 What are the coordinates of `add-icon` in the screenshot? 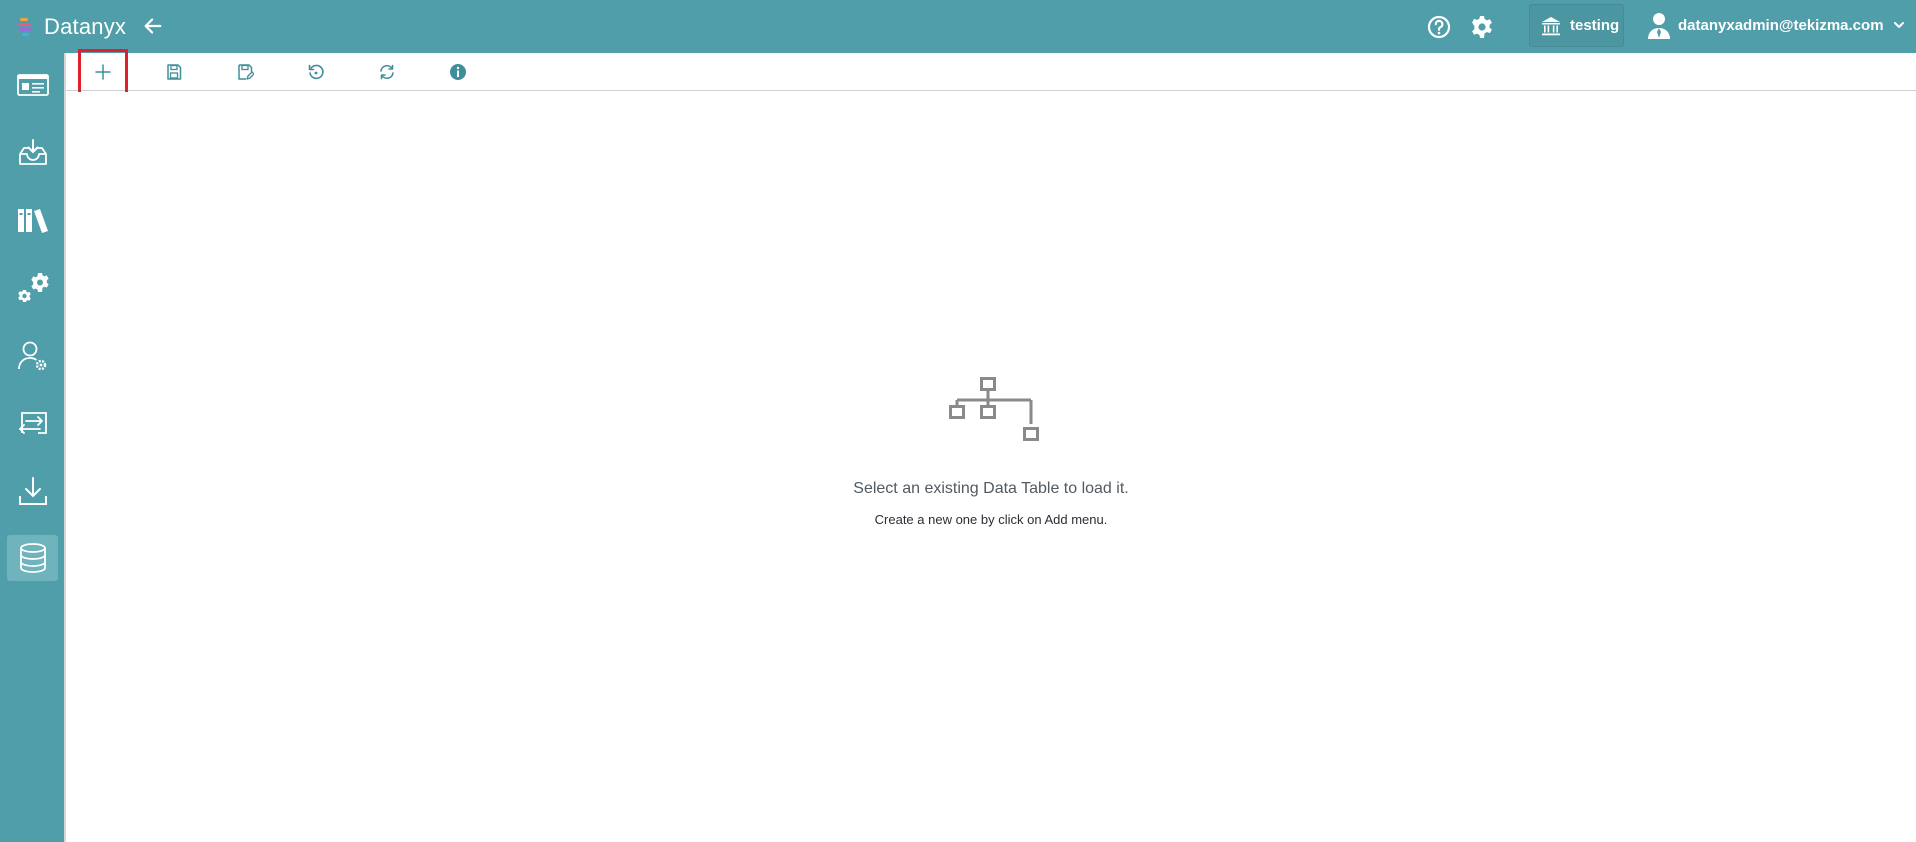 It's located at (103, 72).